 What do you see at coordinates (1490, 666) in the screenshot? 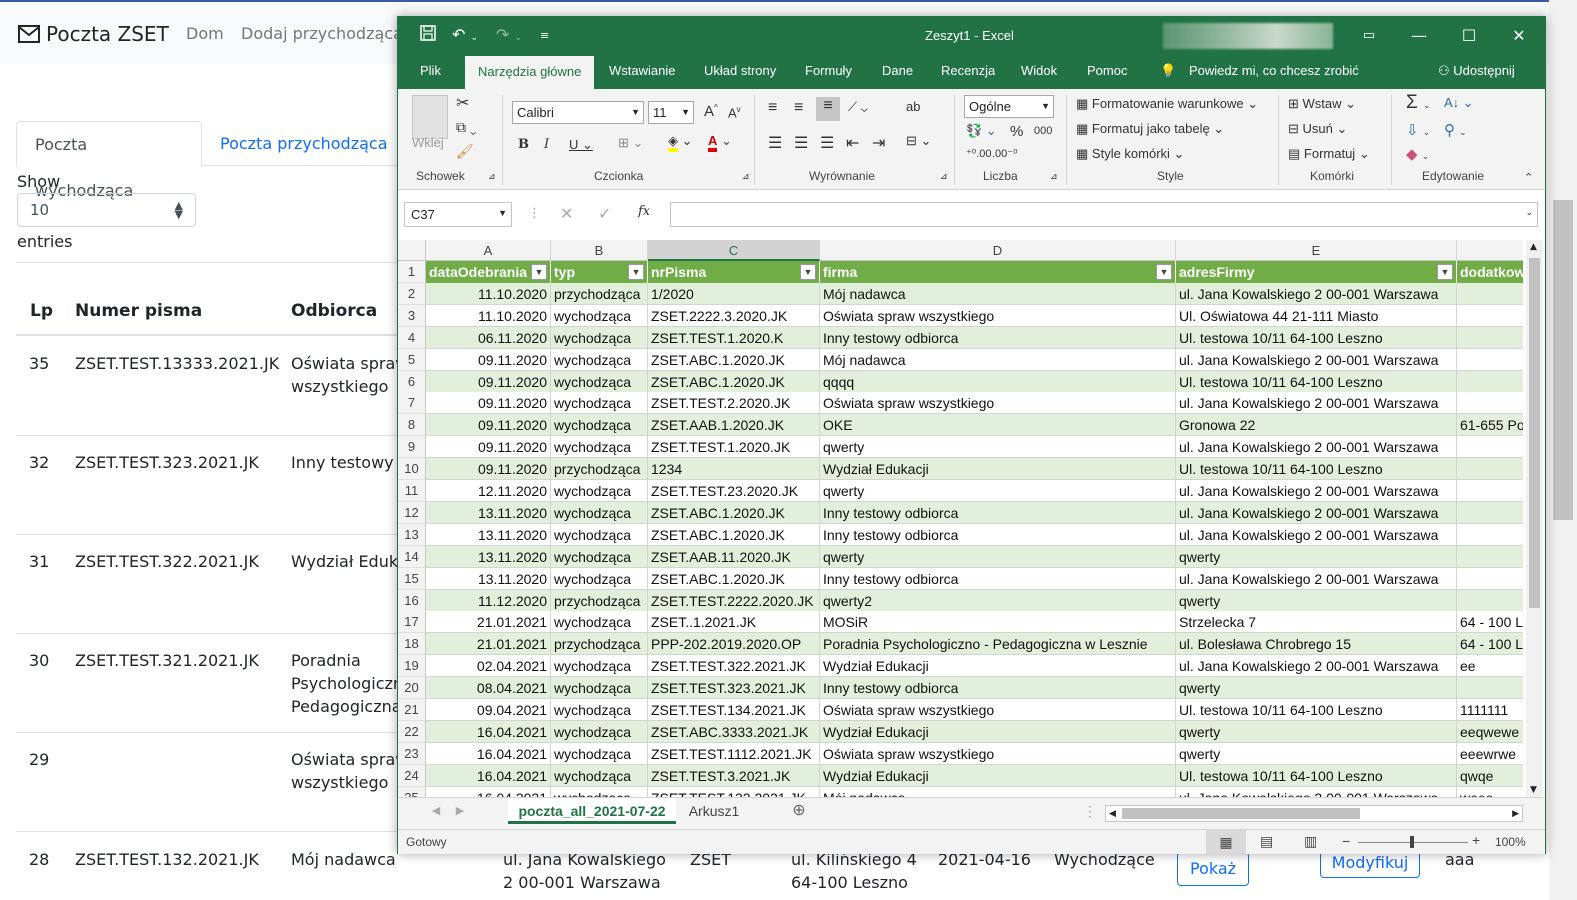
I see `cell: ee` at bounding box center [1490, 666].